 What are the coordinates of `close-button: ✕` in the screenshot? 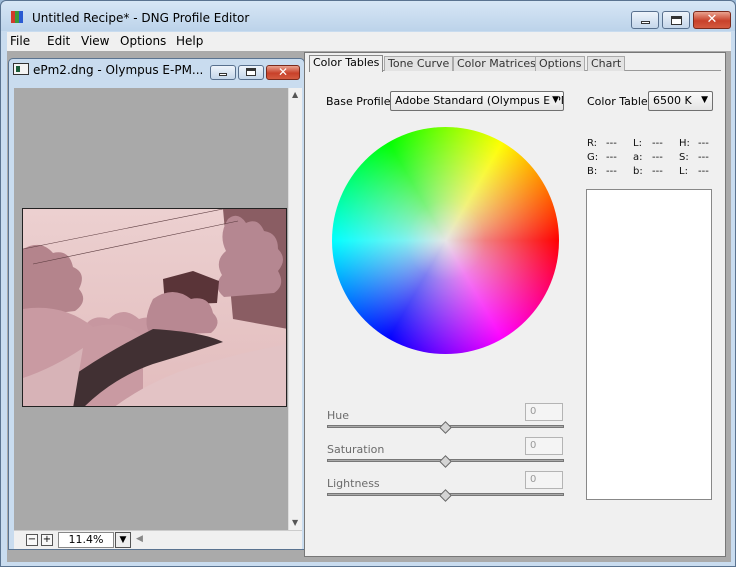 It's located at (712, 20).